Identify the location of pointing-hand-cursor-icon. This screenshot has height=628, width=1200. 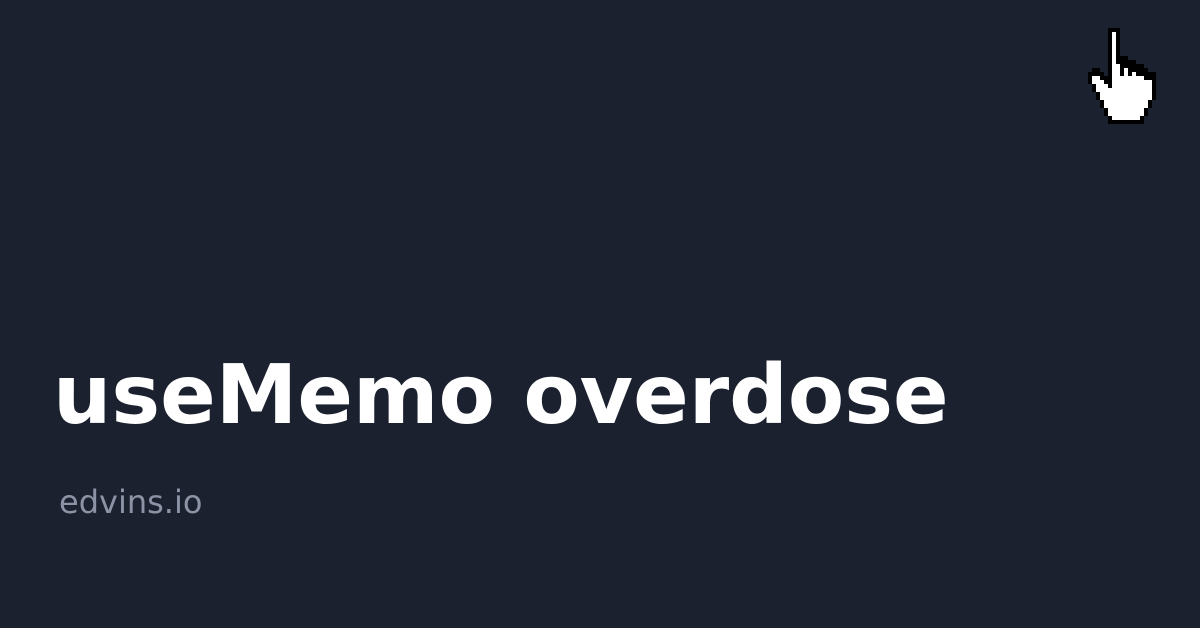
(1124, 76).